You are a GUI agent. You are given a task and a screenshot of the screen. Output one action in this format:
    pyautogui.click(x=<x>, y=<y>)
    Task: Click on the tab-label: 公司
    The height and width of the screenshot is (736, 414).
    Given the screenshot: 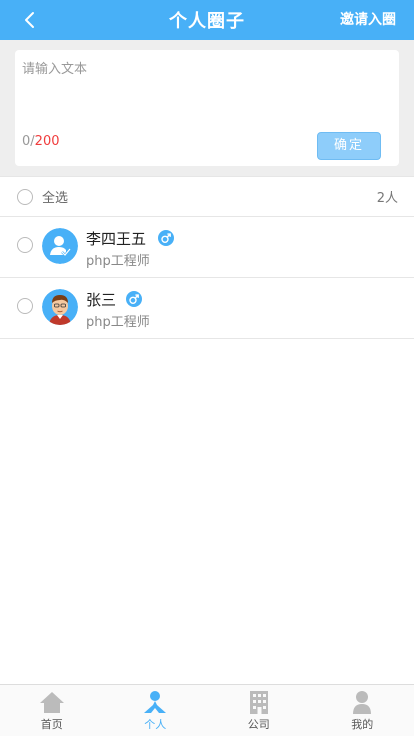 What is the action you would take?
    pyautogui.click(x=258, y=724)
    